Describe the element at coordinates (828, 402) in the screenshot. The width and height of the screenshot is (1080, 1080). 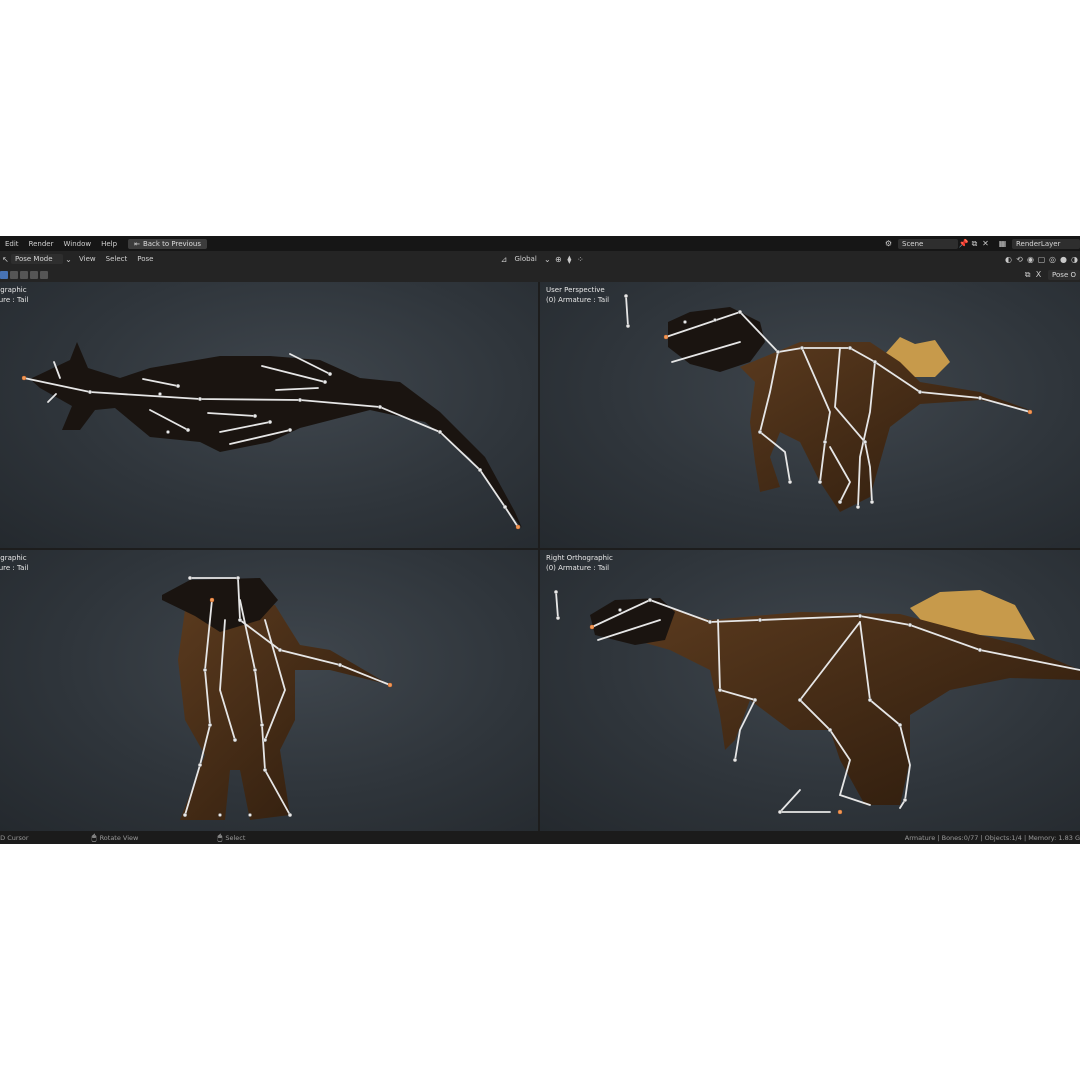
I see `dinosaur-perspective-view` at that location.